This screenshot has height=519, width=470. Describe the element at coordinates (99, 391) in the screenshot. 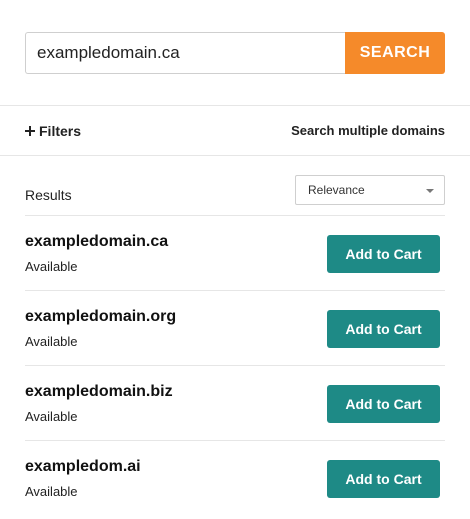

I see `domain-name: exampledomain.biz` at that location.